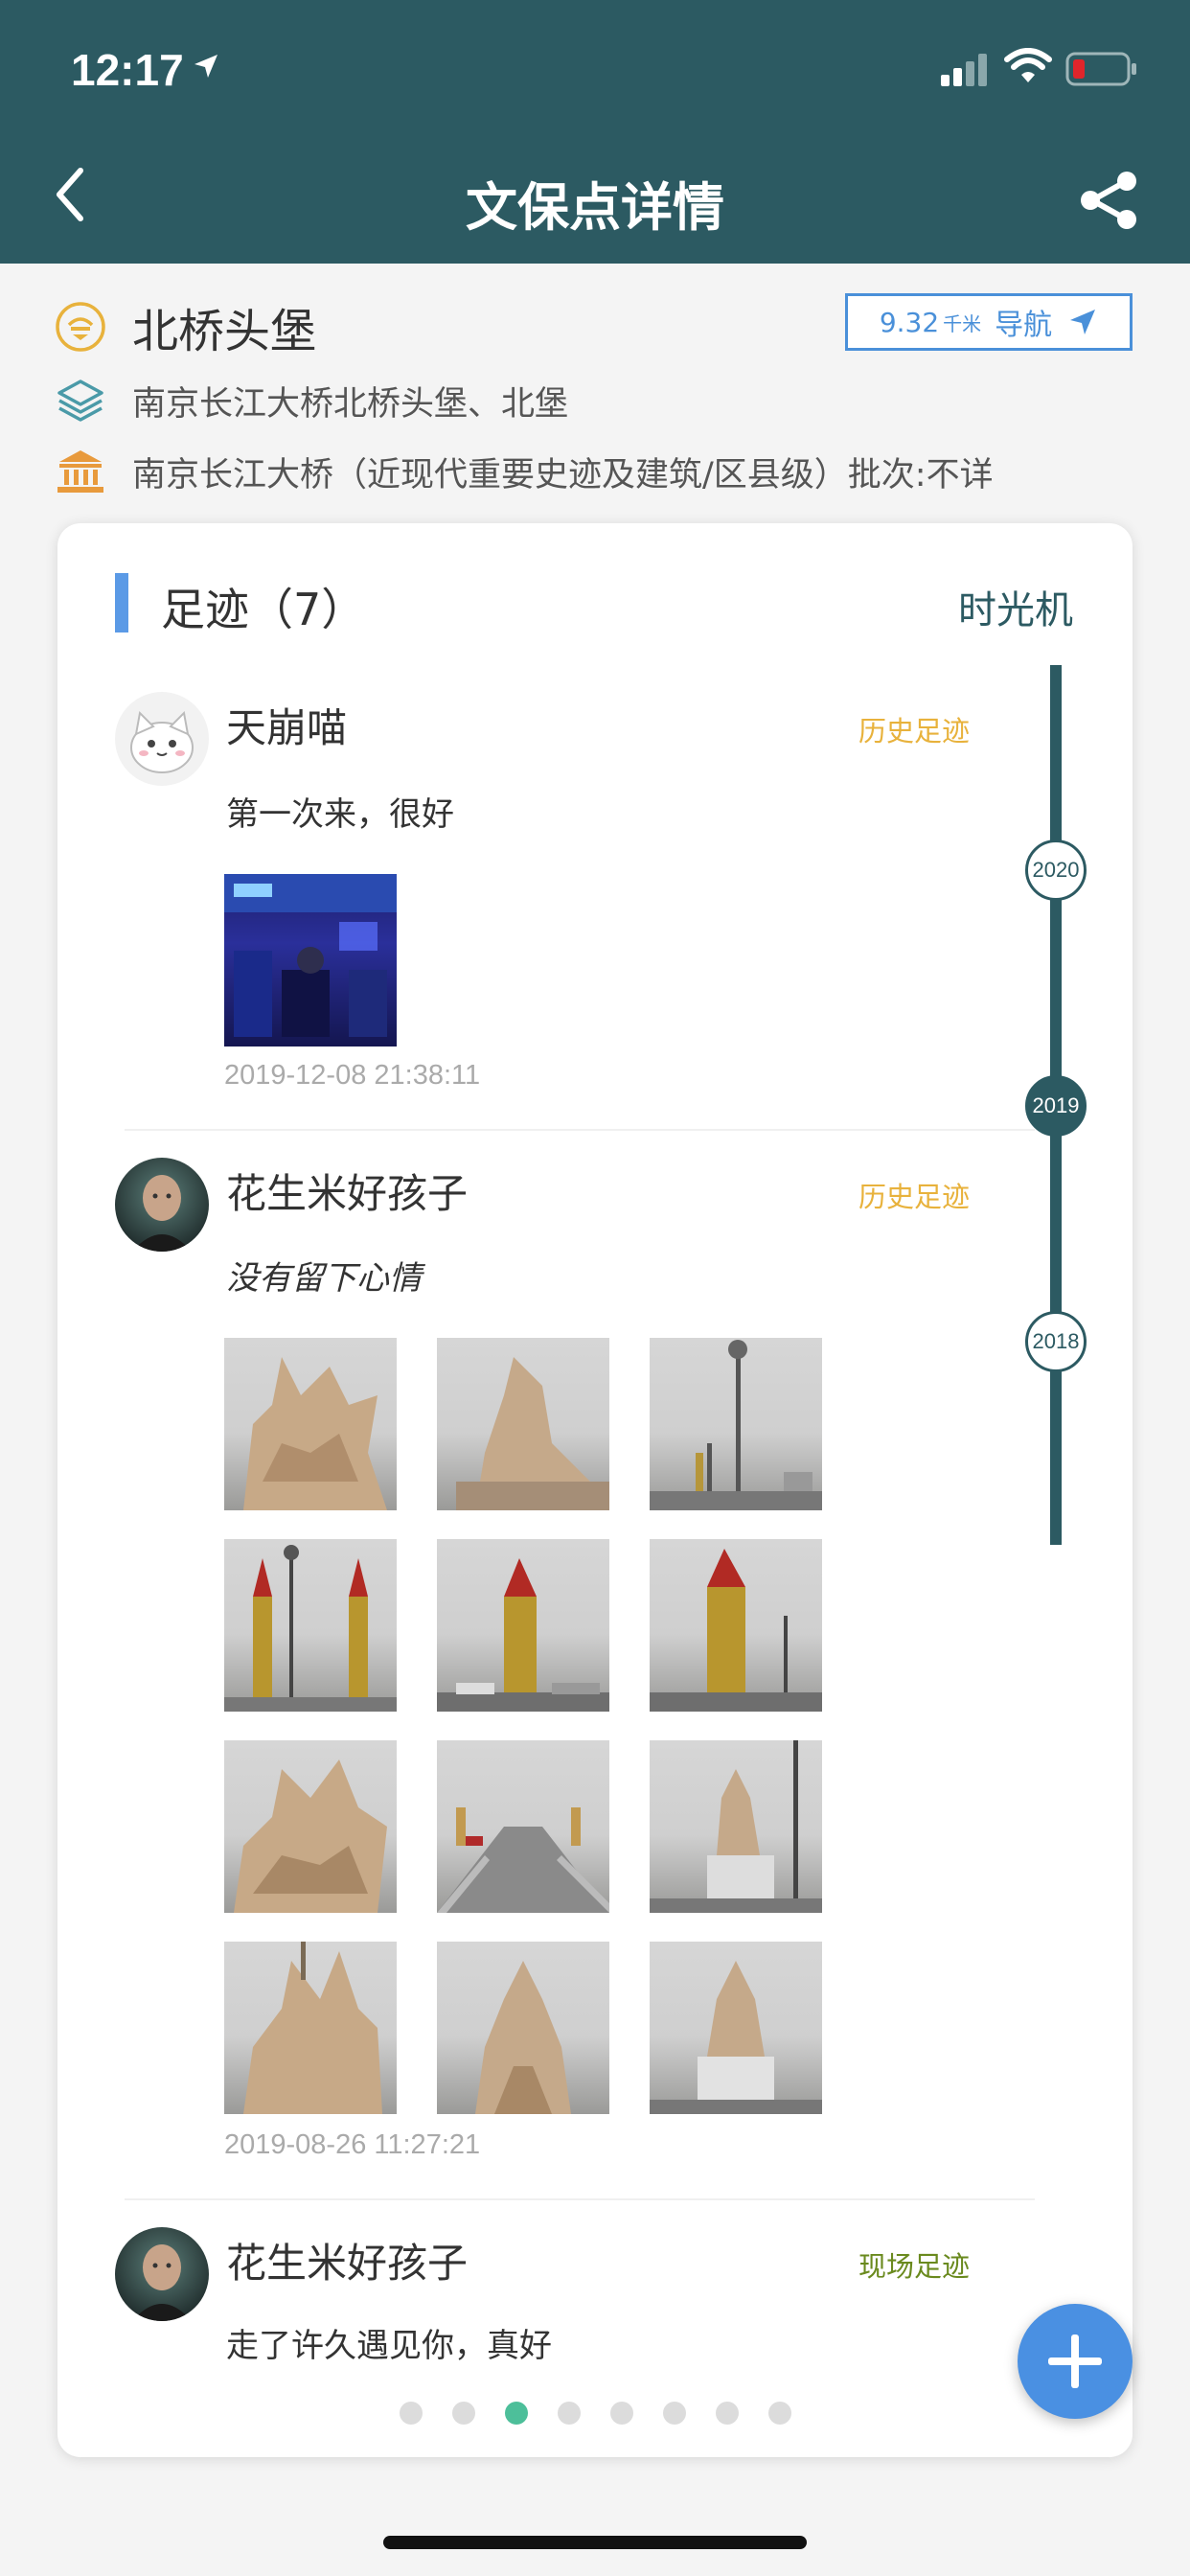 The width and height of the screenshot is (1190, 2576). I want to click on battery-icon, so click(1101, 69).